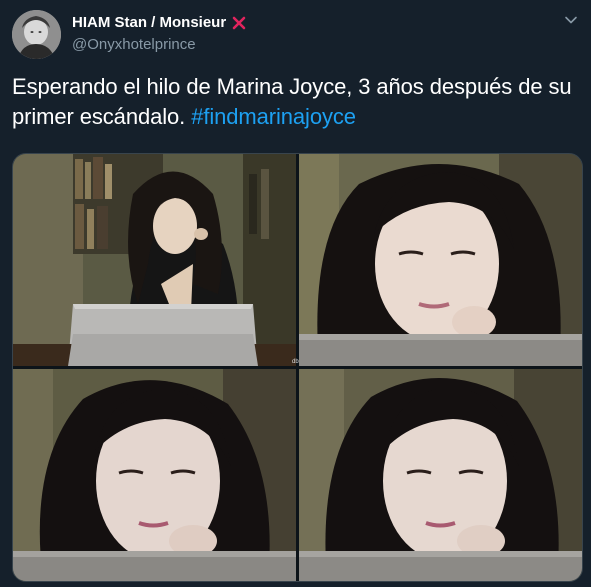 Image resolution: width=591 pixels, height=587 pixels. What do you see at coordinates (571, 20) in the screenshot?
I see `chevron-down-icon` at bounding box center [571, 20].